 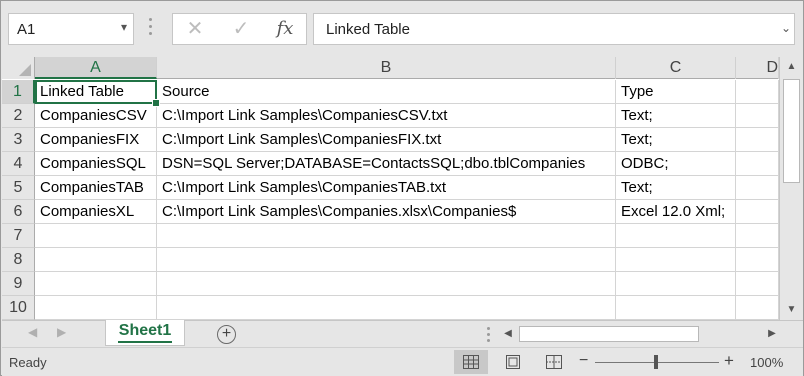 What do you see at coordinates (96, 284) in the screenshot?
I see `cell-a9` at bounding box center [96, 284].